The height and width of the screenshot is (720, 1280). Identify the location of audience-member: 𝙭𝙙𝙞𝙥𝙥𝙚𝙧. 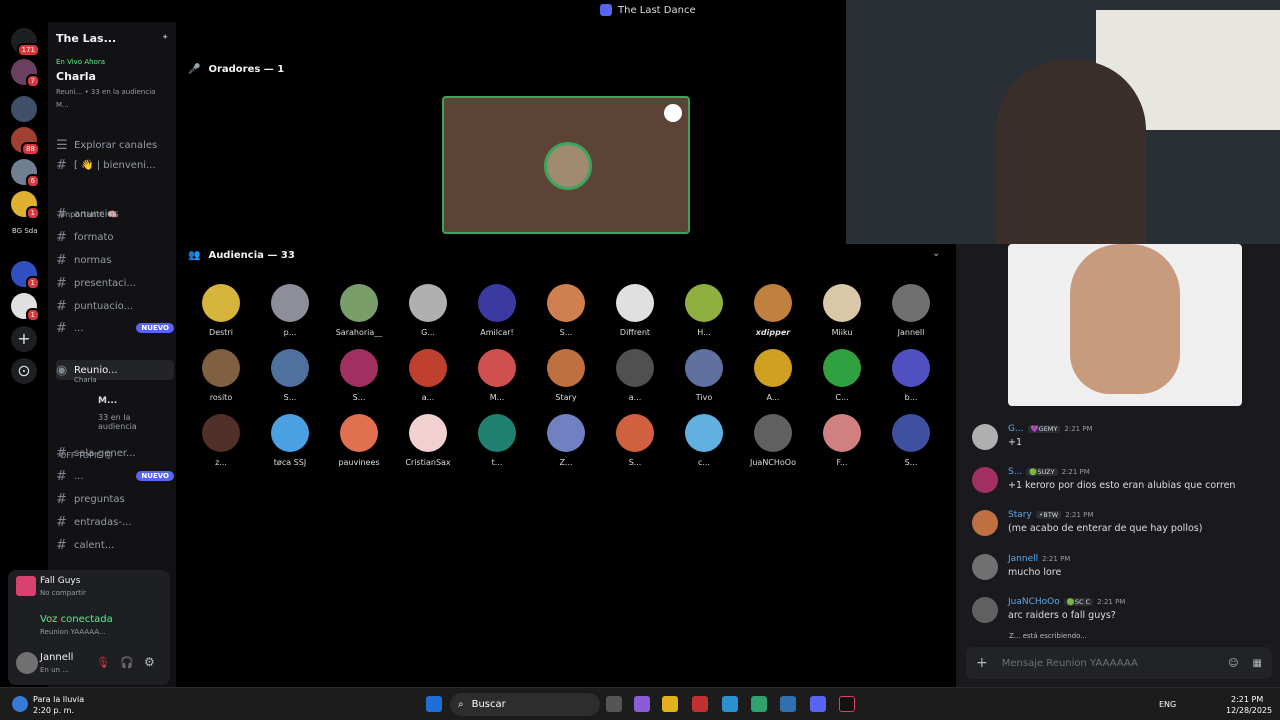
(773, 310).